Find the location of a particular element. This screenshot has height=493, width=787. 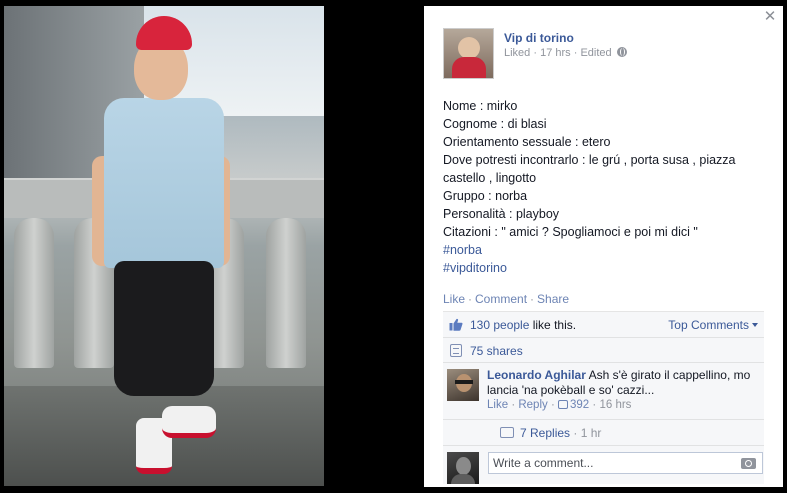

comment-input is located at coordinates (625, 463).